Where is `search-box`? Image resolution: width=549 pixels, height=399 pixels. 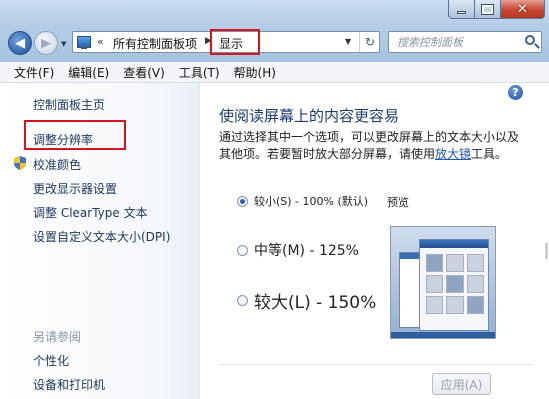 search-box is located at coordinates (465, 42).